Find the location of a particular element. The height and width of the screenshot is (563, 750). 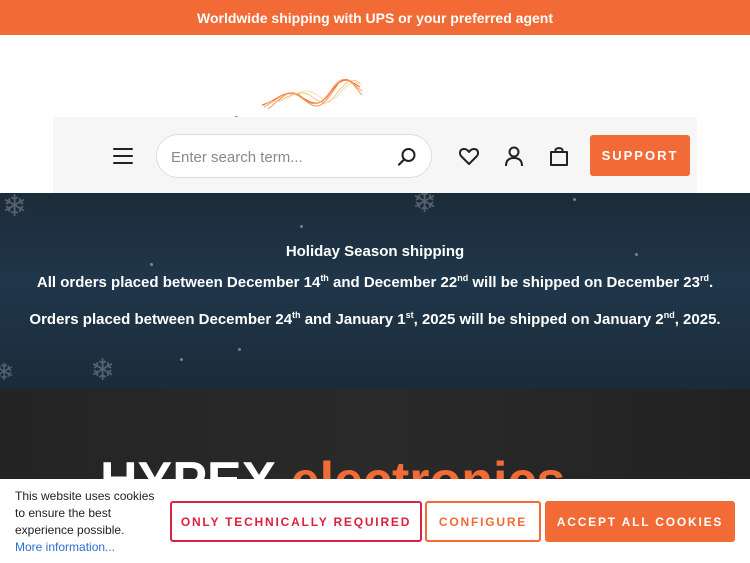

account-user-icon is located at coordinates (514, 156).